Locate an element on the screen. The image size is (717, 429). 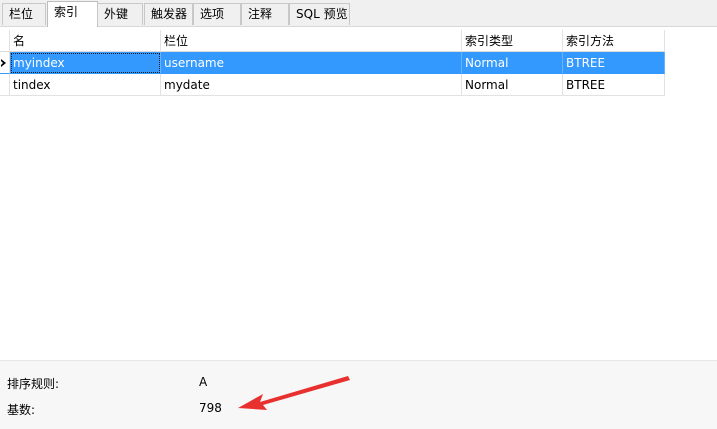
tab-triggers: 触发器 is located at coordinates (168, 14).